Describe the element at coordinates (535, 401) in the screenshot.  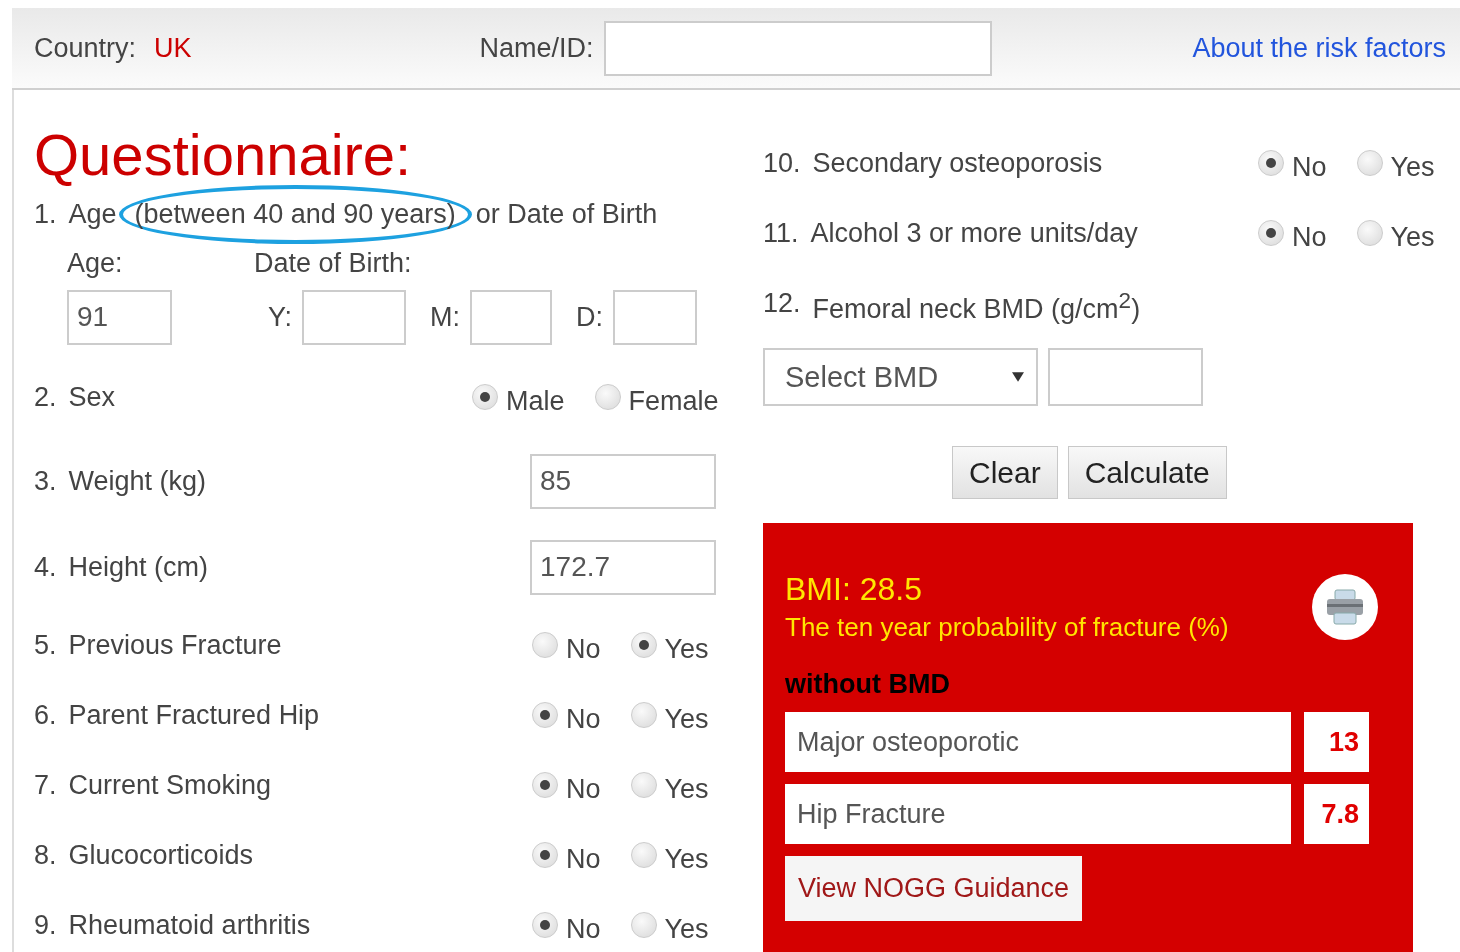
I see `option-label: Male` at that location.